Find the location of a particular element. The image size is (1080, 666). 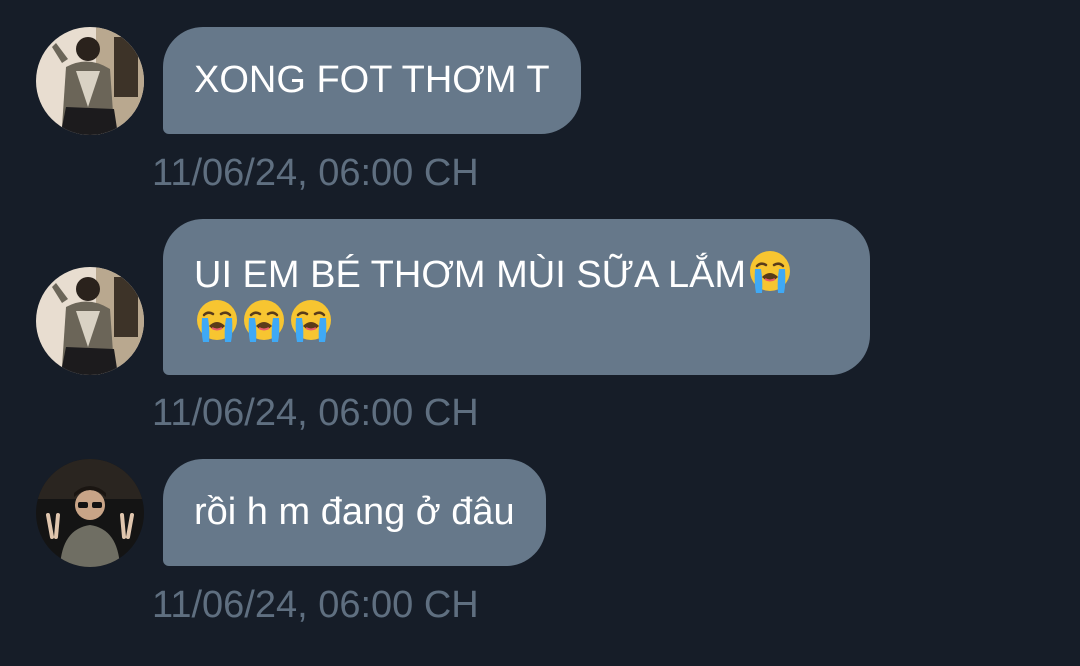

message-bubble: rồi h m đang ở đâu is located at coordinates (354, 512).